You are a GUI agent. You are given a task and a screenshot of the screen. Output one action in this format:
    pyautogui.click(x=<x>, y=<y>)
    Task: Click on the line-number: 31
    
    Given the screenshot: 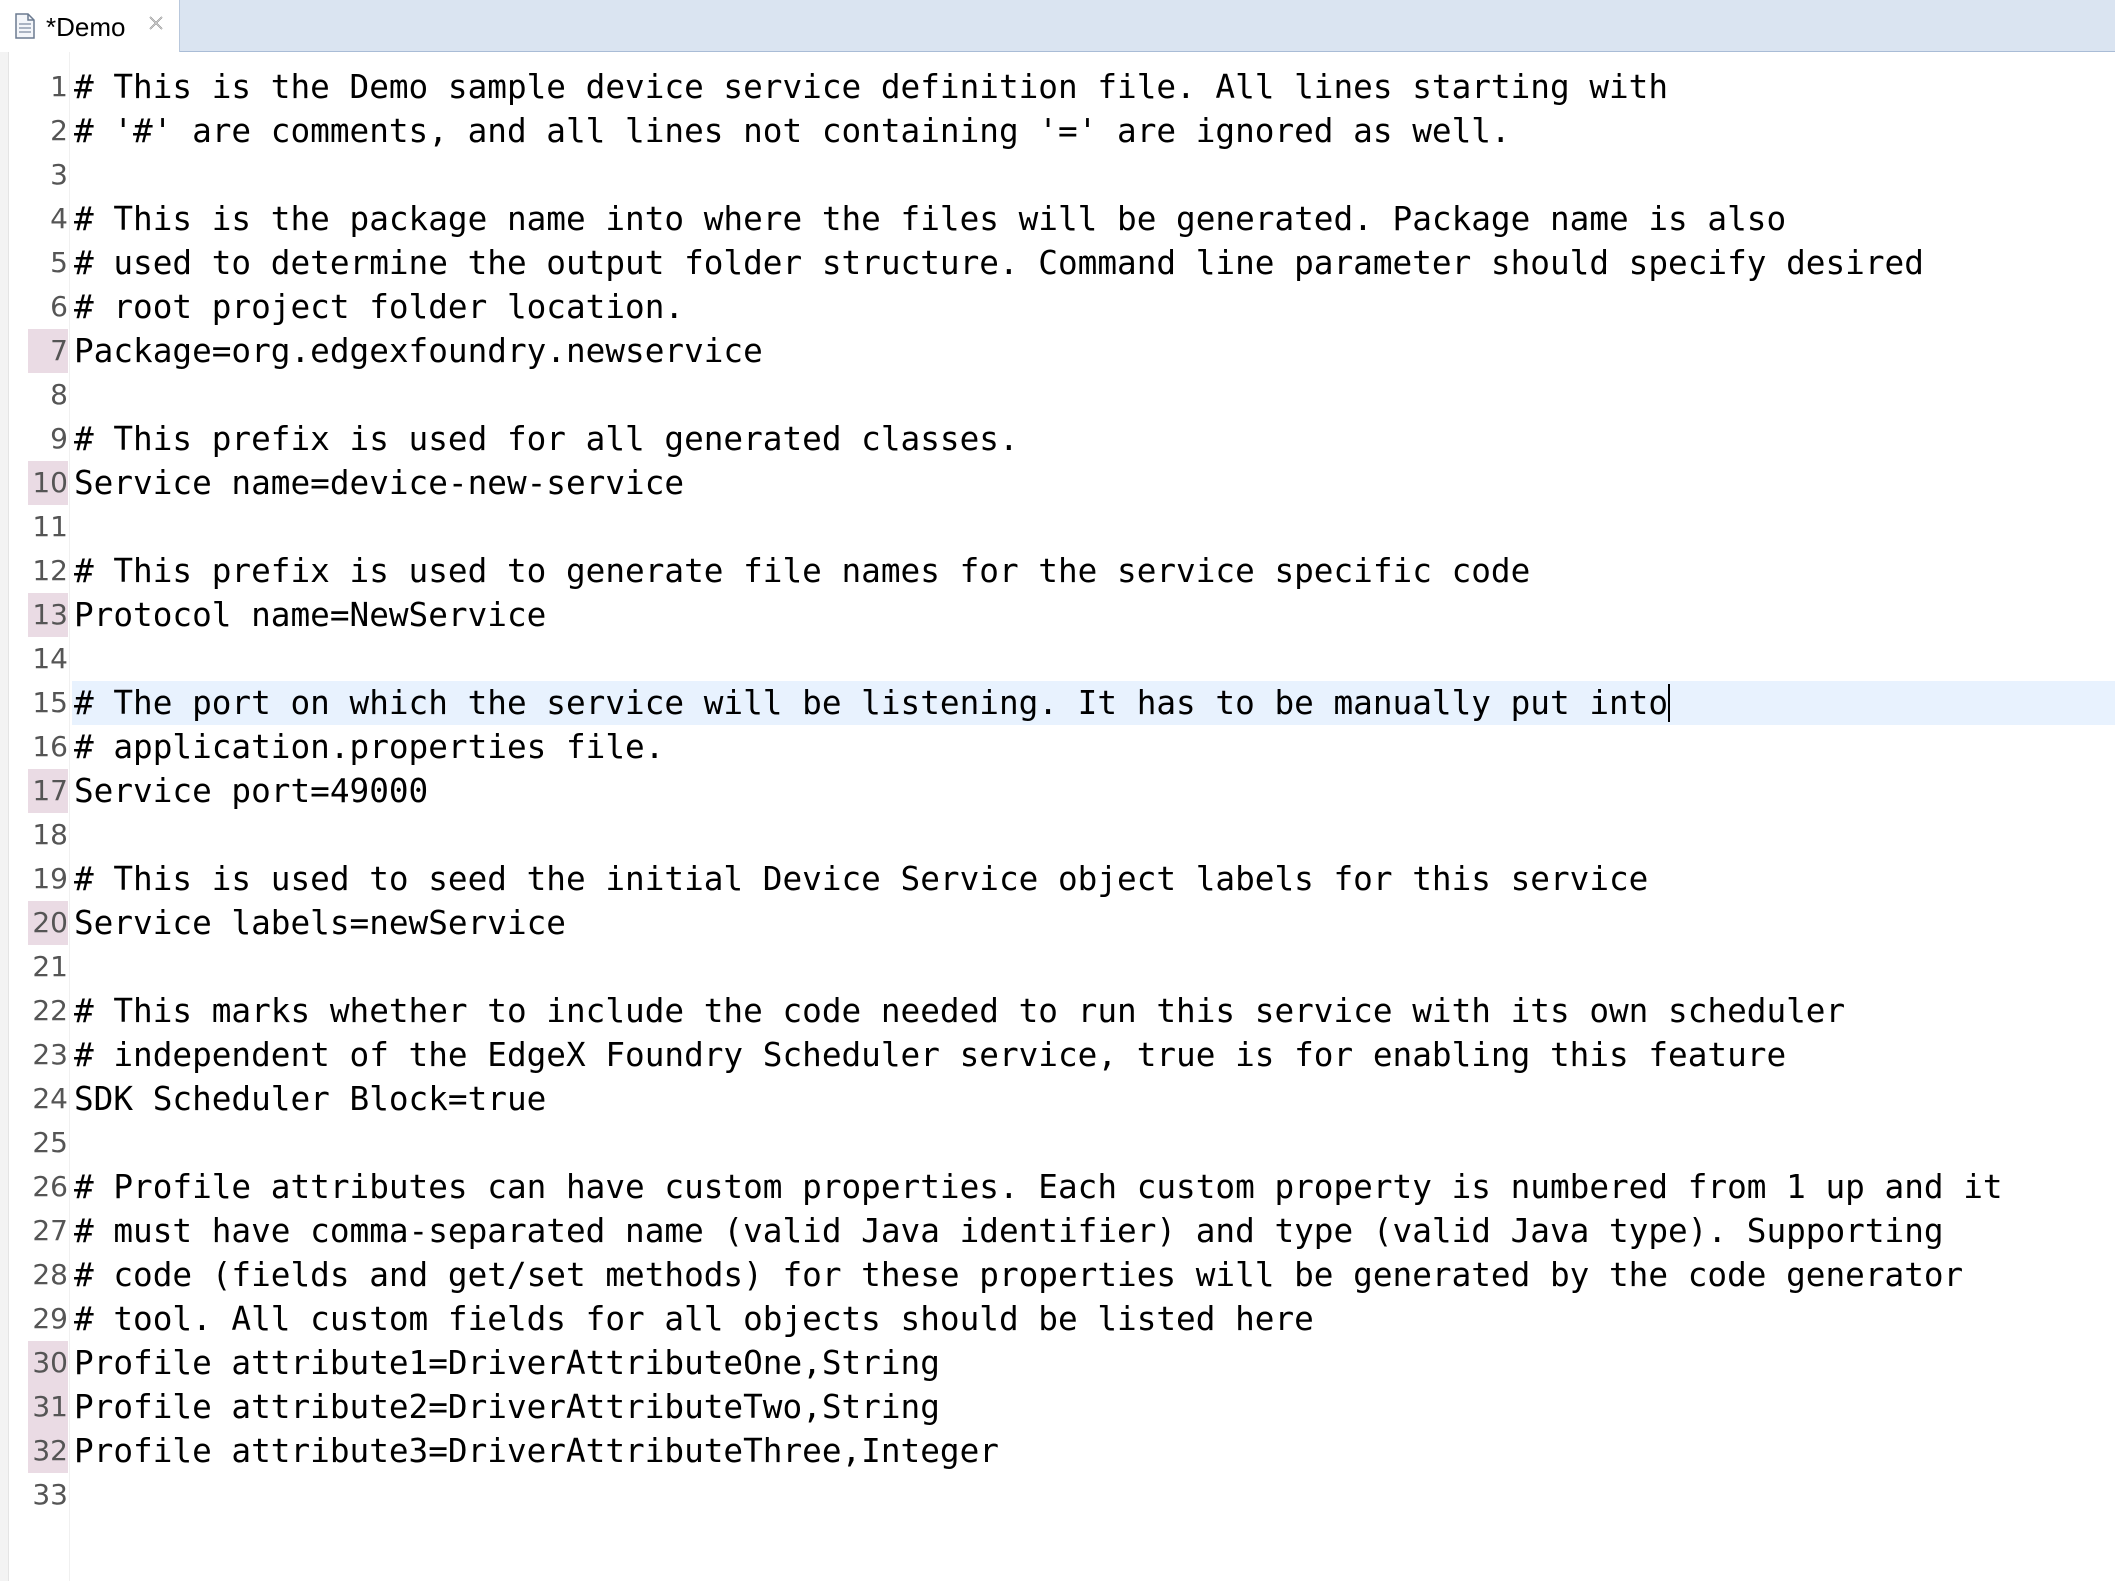 What is the action you would take?
    pyautogui.click(x=48, y=1407)
    